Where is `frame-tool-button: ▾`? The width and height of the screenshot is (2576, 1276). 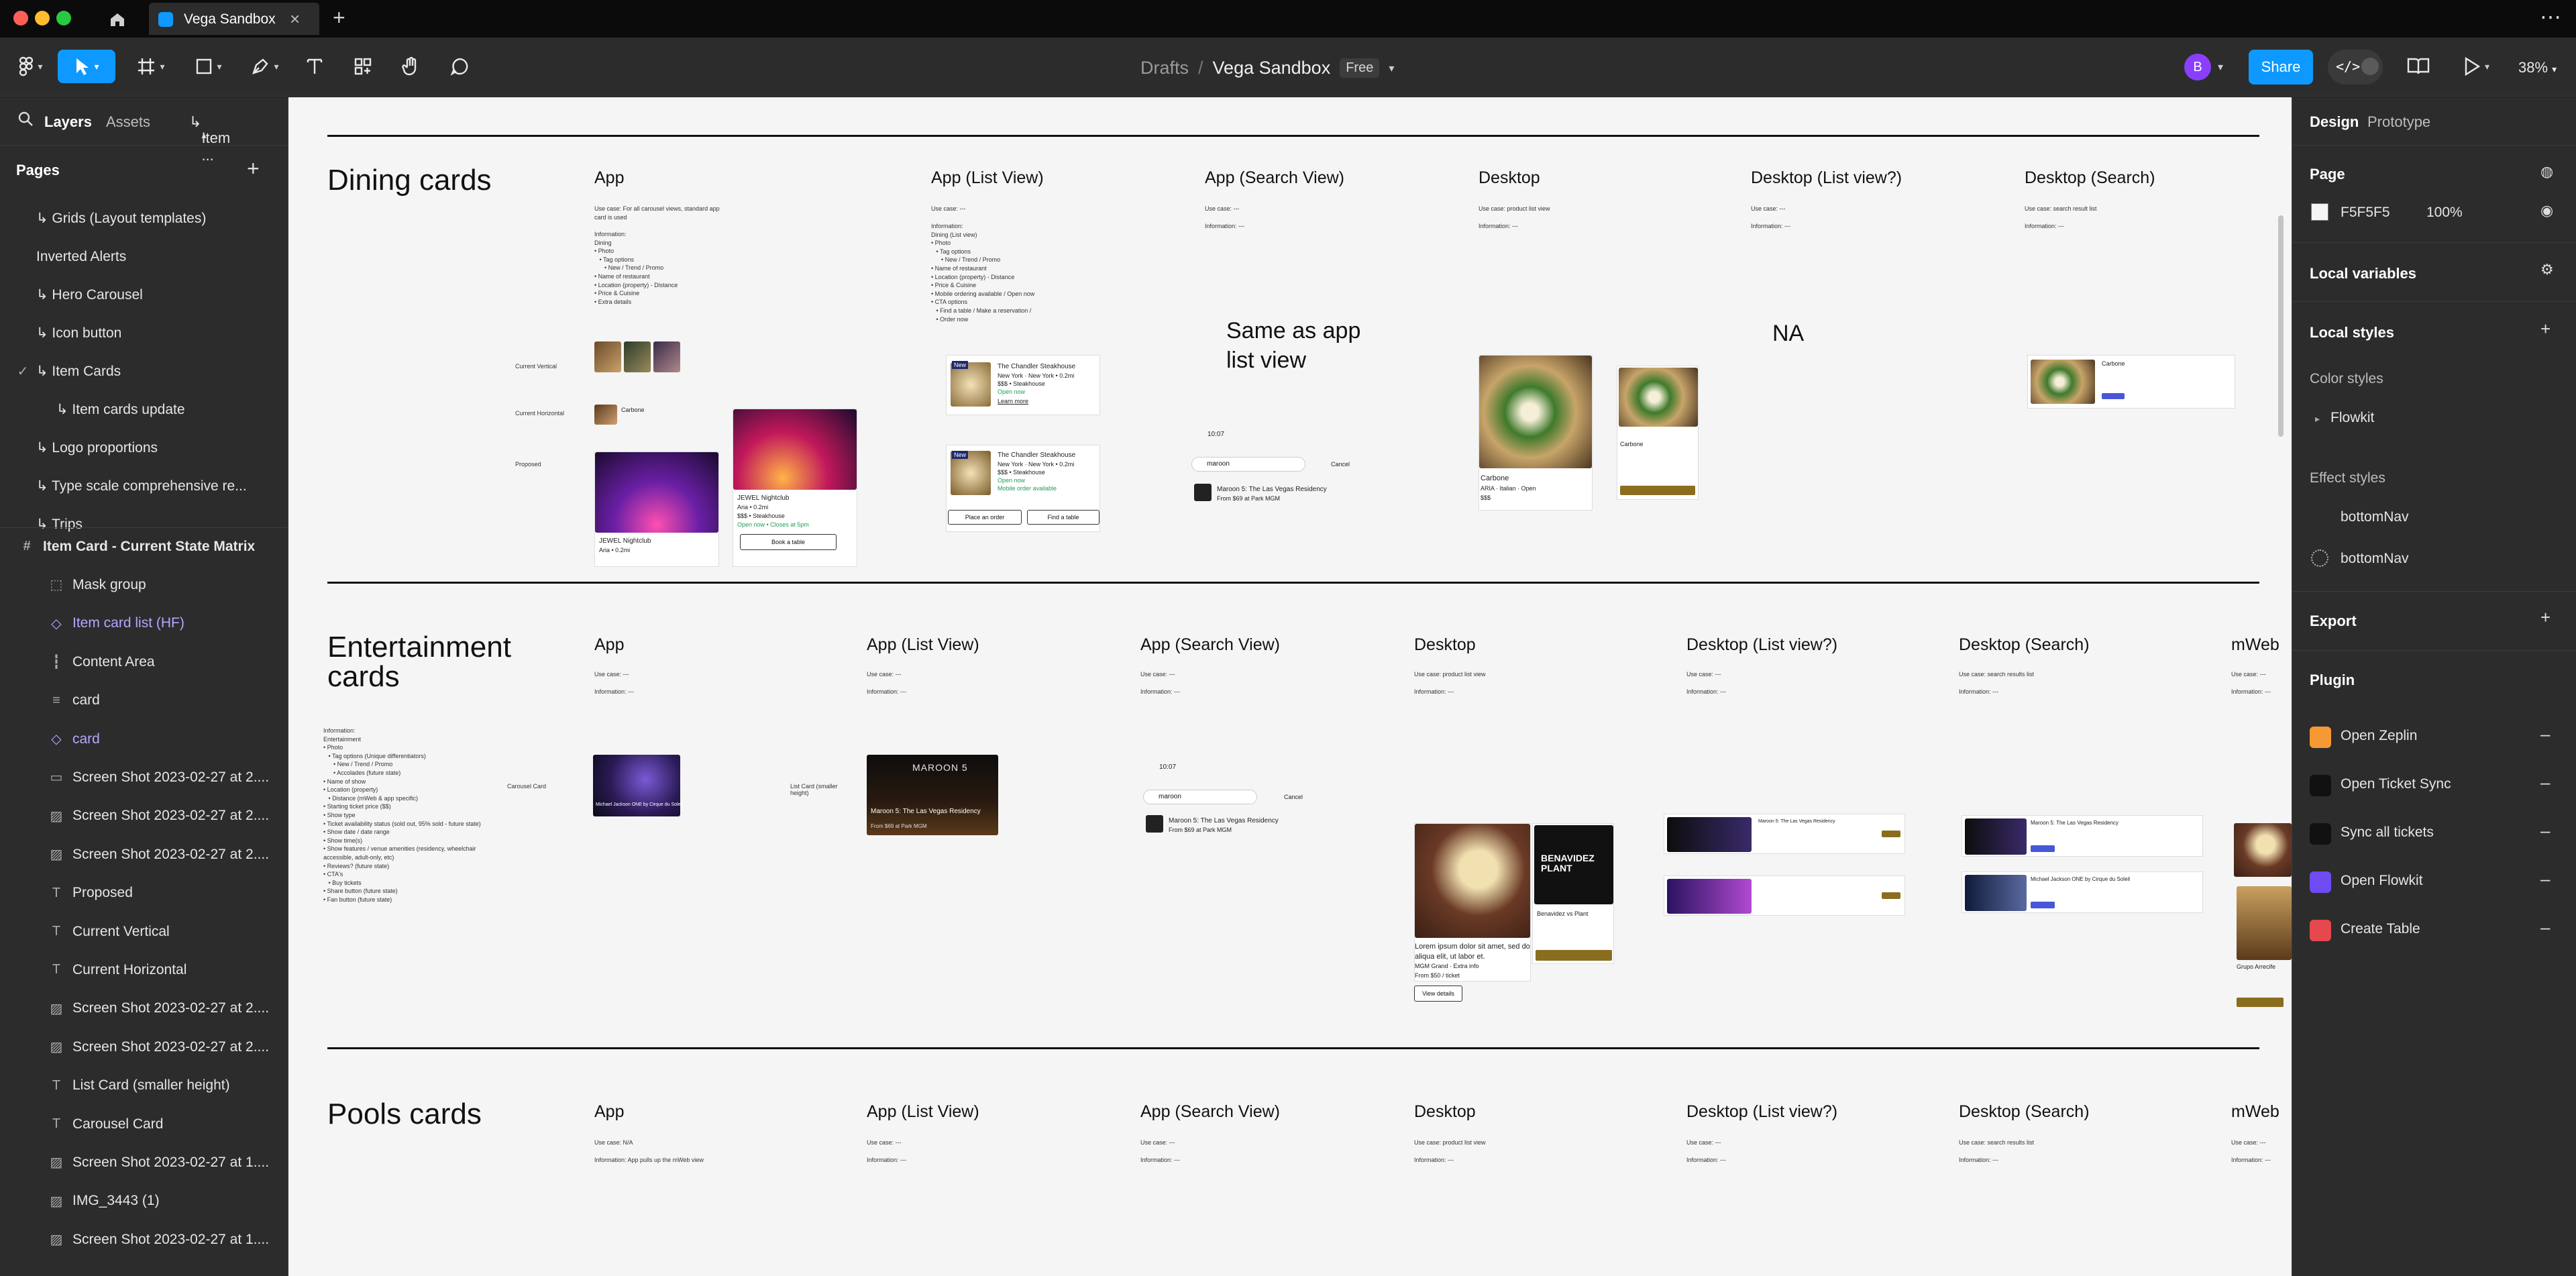
frame-tool-button: ▾ is located at coordinates (150, 67).